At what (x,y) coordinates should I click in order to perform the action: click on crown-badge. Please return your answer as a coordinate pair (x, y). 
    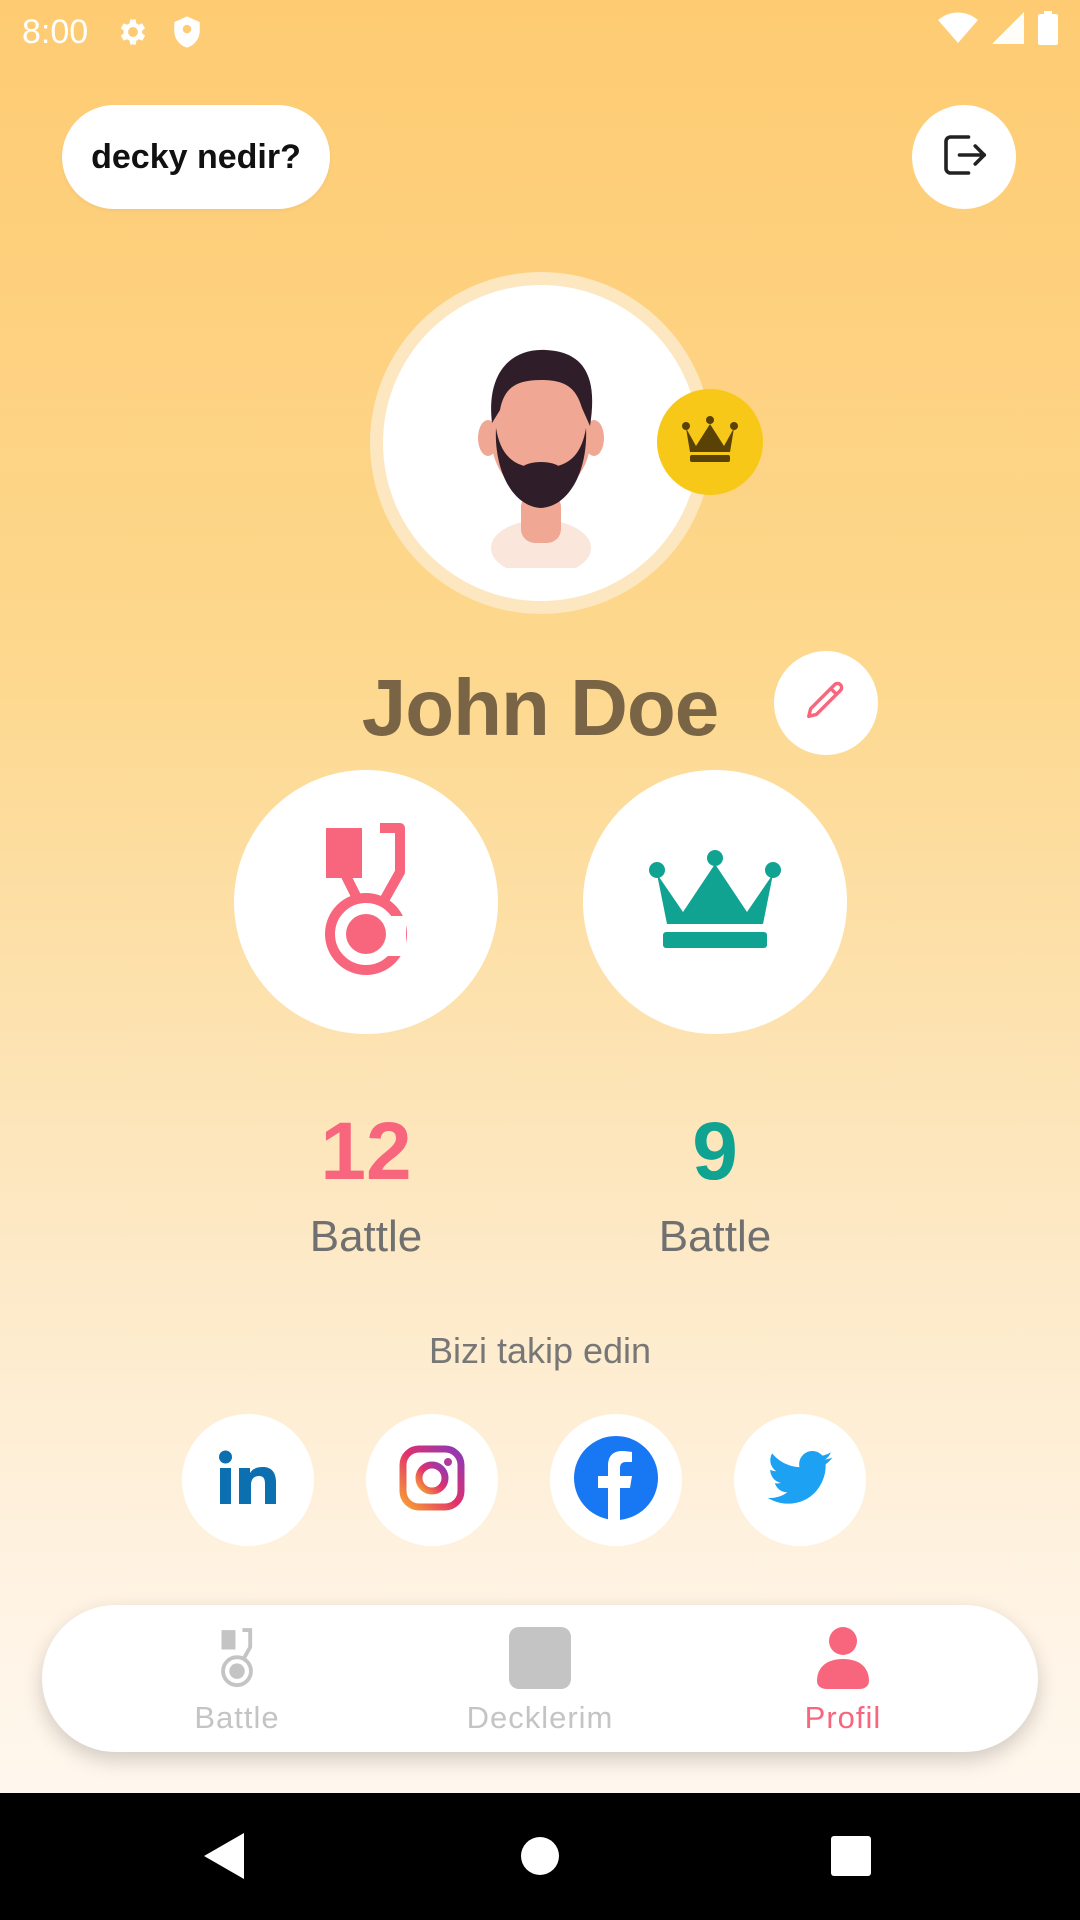
    Looking at the image, I should click on (710, 442).